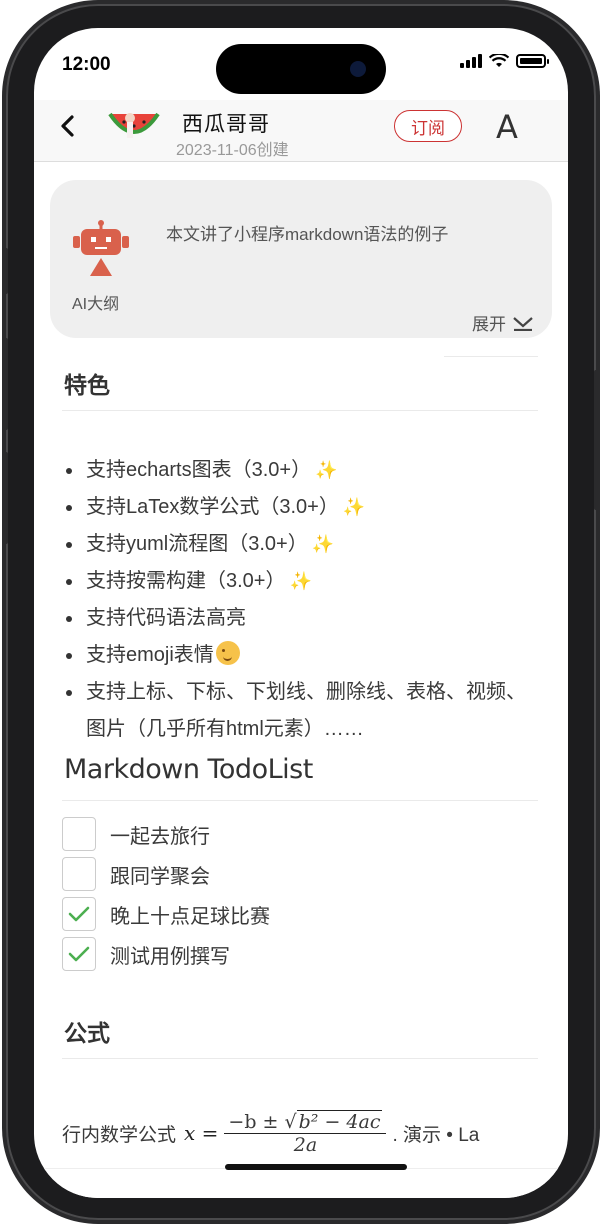  Describe the element at coordinates (302, 874) in the screenshot. I see `todo-item: 跟同学聚会` at that location.